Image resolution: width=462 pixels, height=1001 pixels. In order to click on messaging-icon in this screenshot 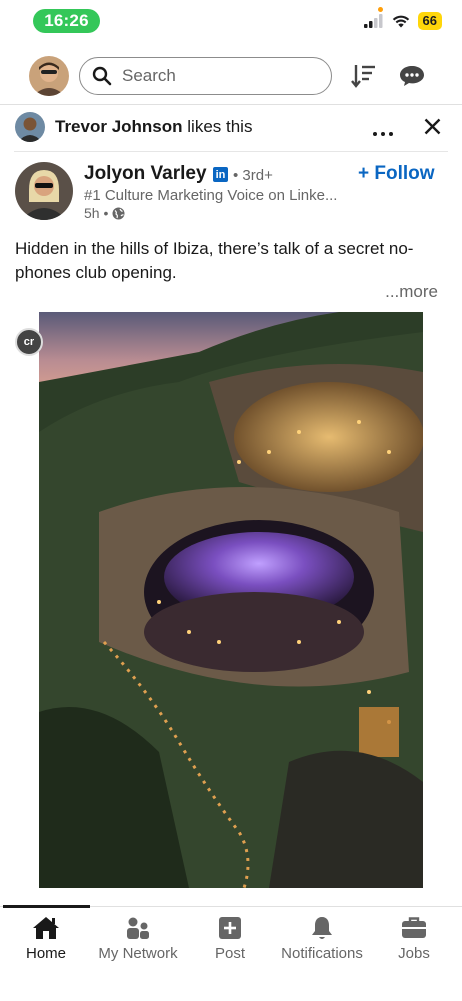, I will do `click(412, 76)`.